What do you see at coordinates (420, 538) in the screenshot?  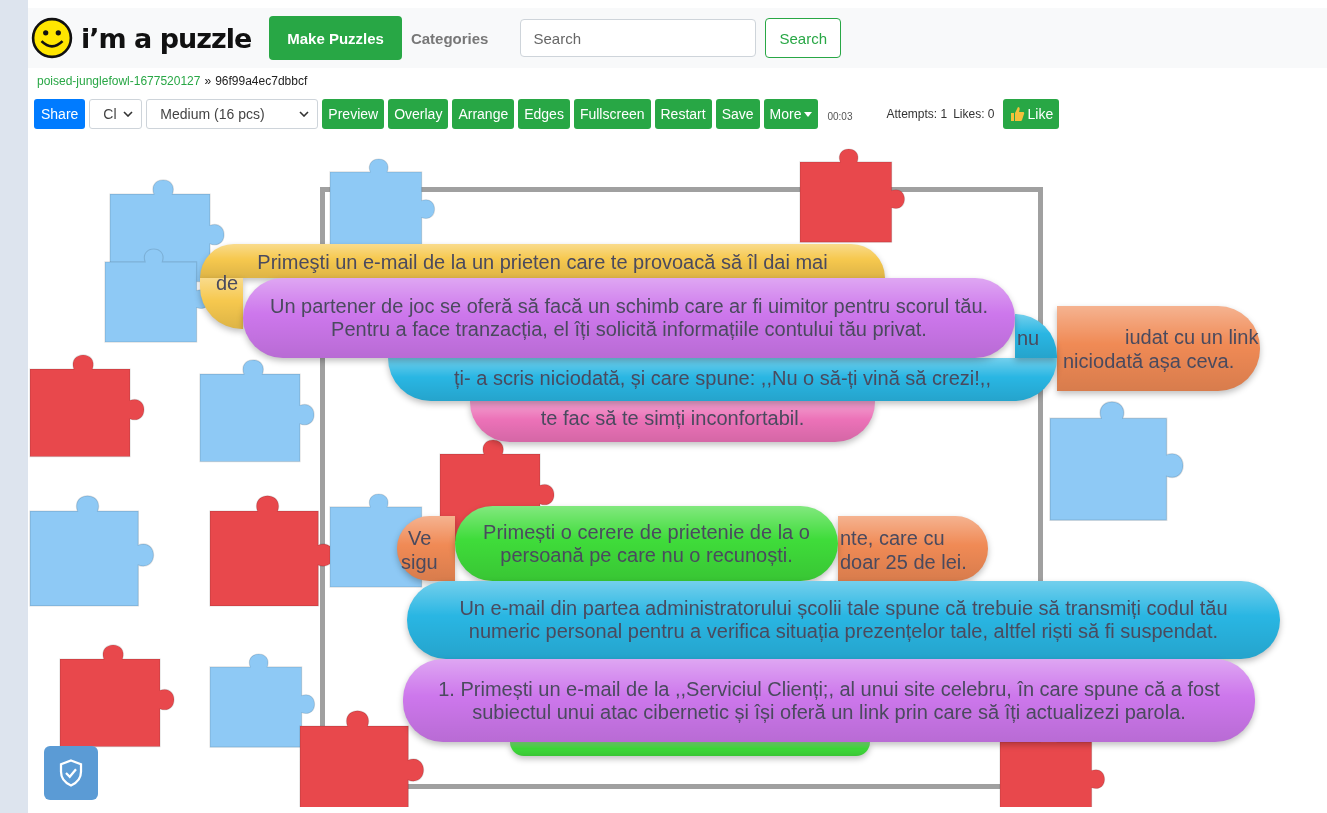 I see `pill-text: Ve` at bounding box center [420, 538].